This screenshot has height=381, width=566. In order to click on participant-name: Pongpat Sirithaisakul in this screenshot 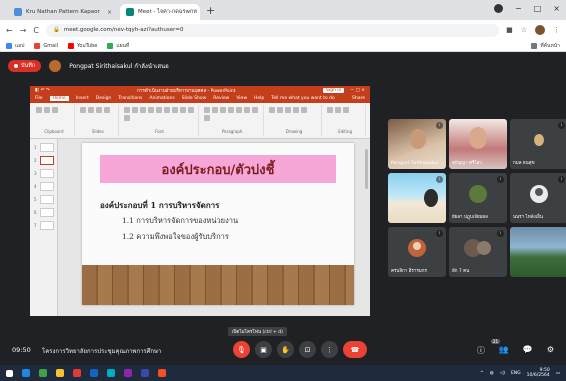, I will do `click(415, 163)`.